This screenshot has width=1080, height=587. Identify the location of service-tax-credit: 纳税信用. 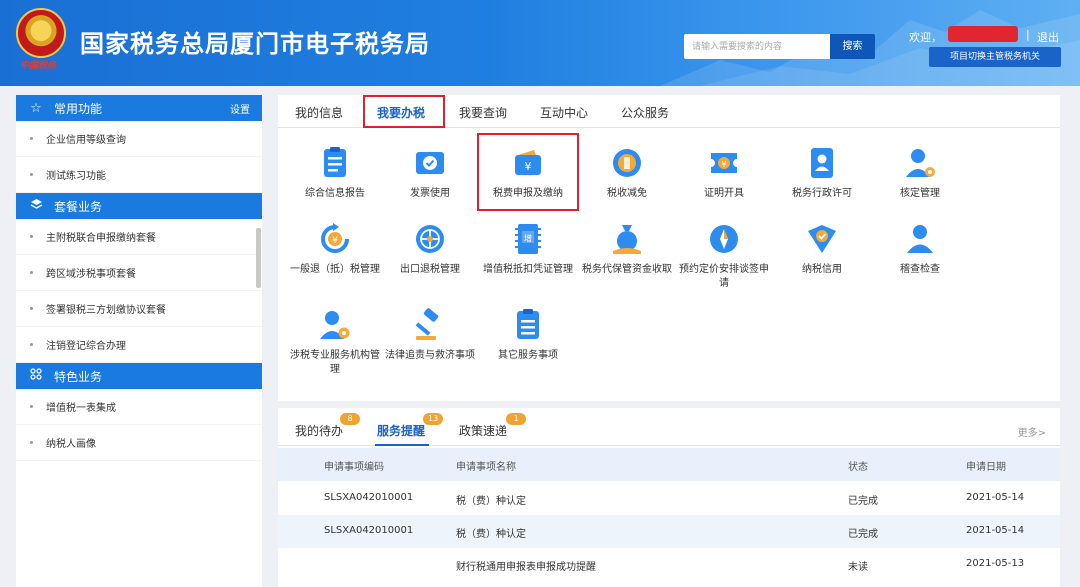
(822, 249).